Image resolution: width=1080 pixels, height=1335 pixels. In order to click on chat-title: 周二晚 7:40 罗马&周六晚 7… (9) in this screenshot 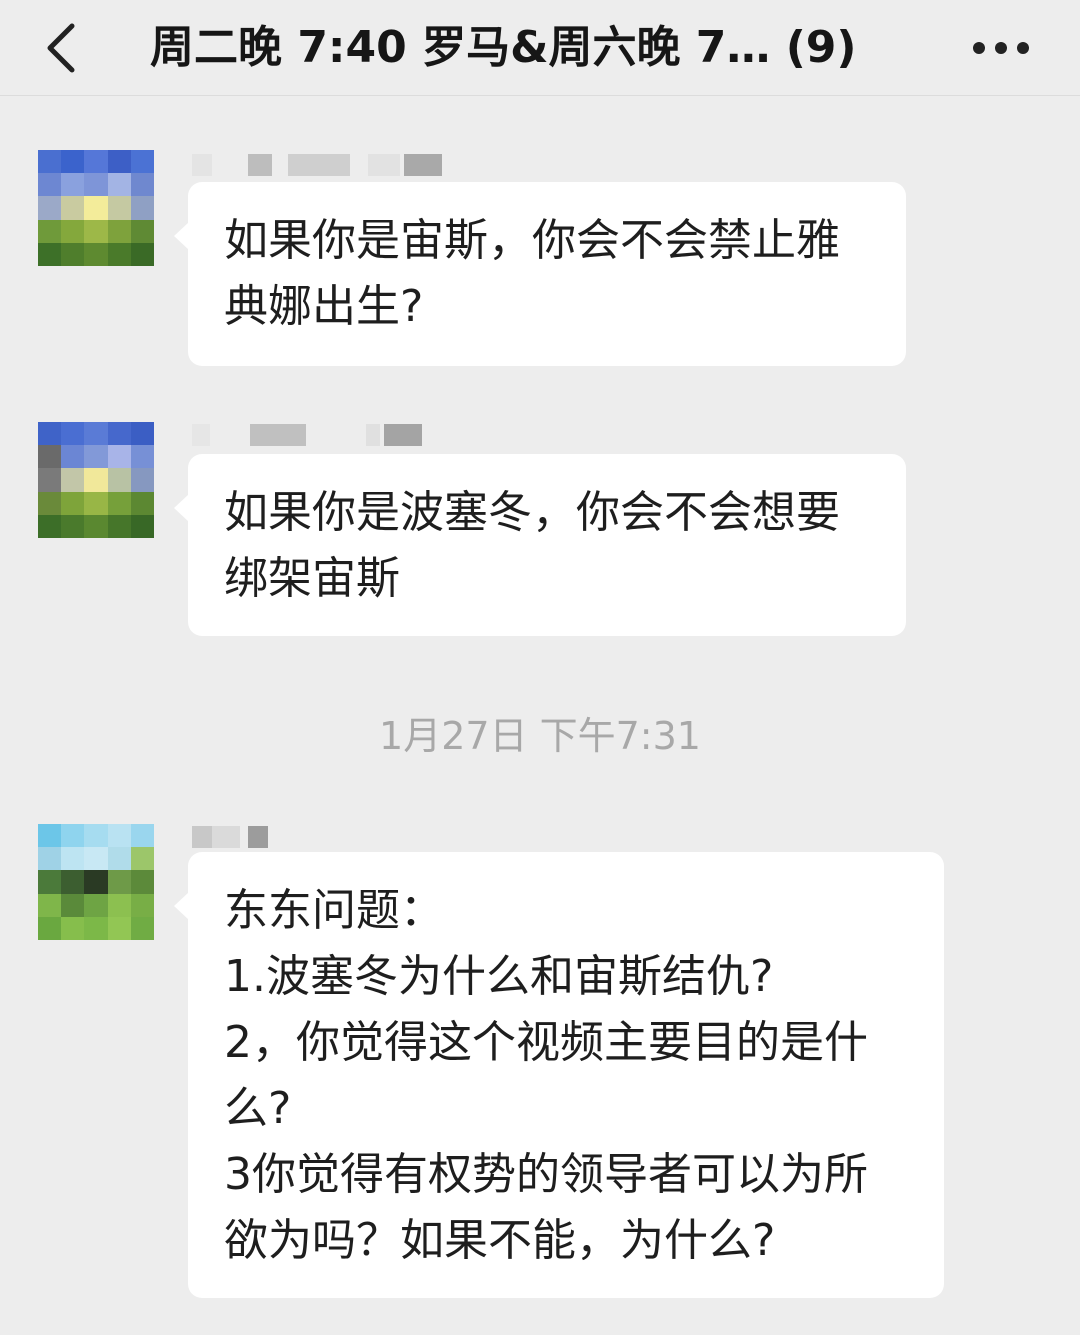, I will do `click(503, 47)`.